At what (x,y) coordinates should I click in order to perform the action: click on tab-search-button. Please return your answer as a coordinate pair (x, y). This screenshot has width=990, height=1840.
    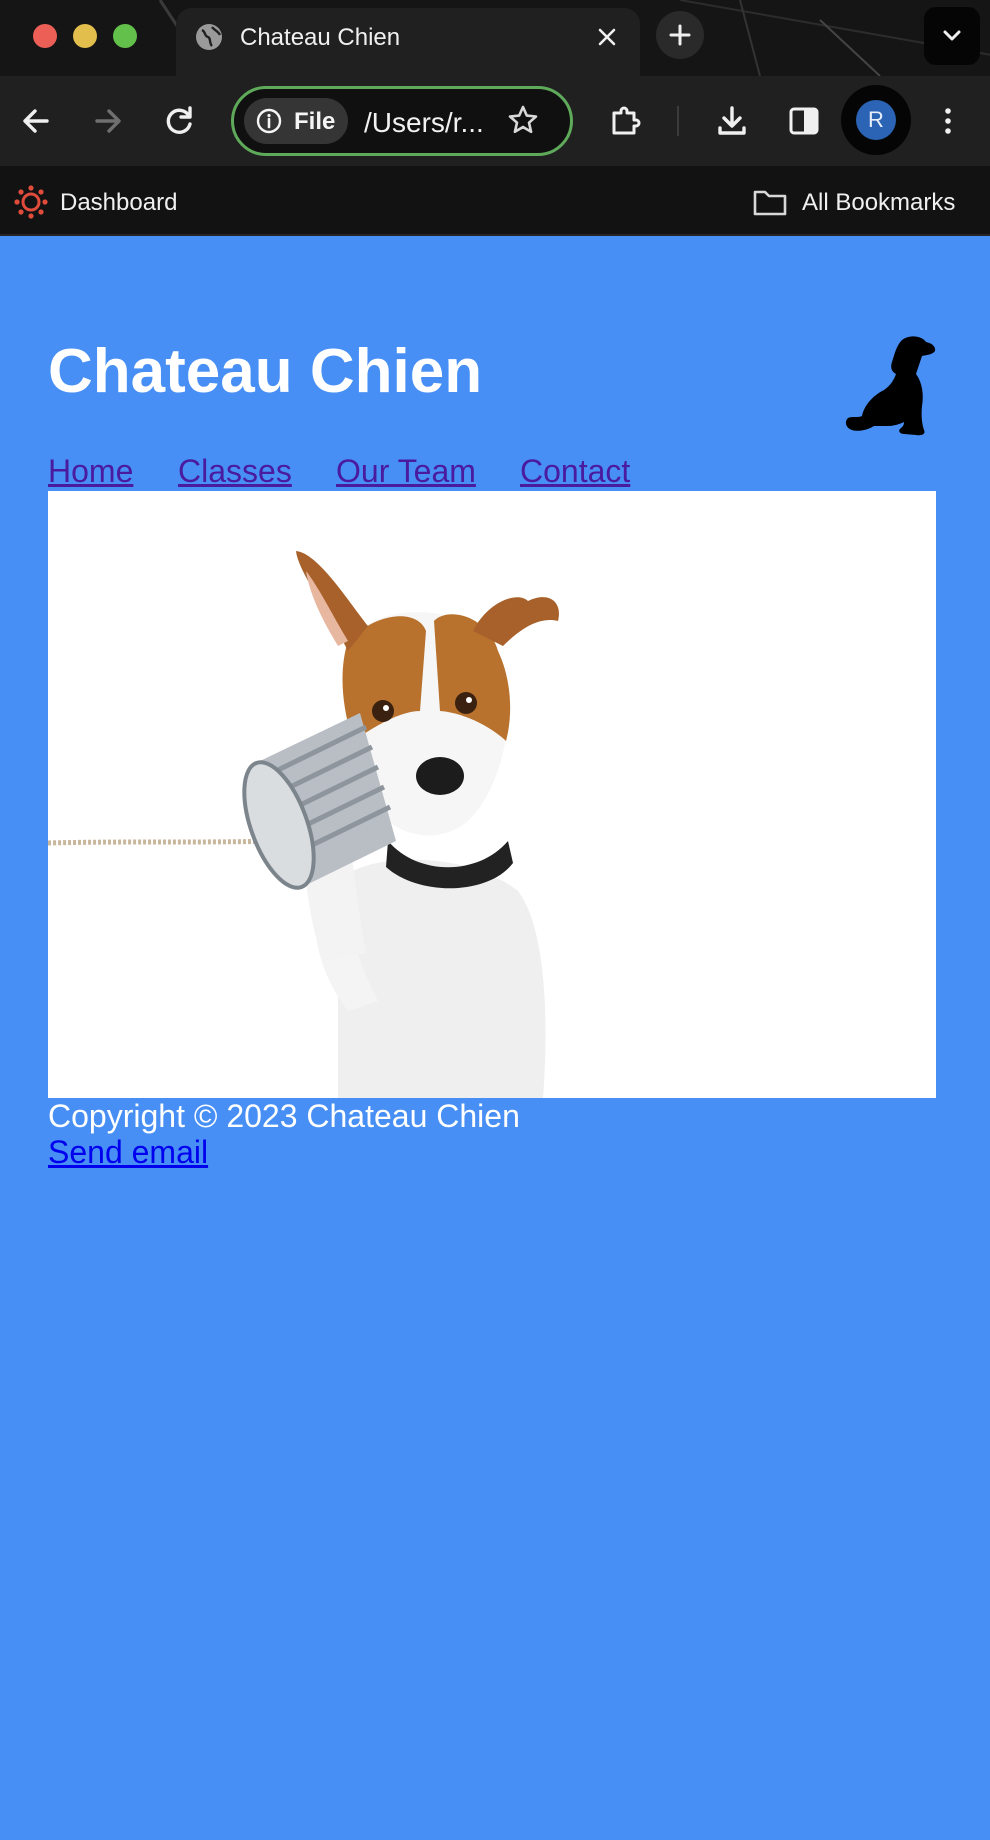
    Looking at the image, I should click on (952, 36).